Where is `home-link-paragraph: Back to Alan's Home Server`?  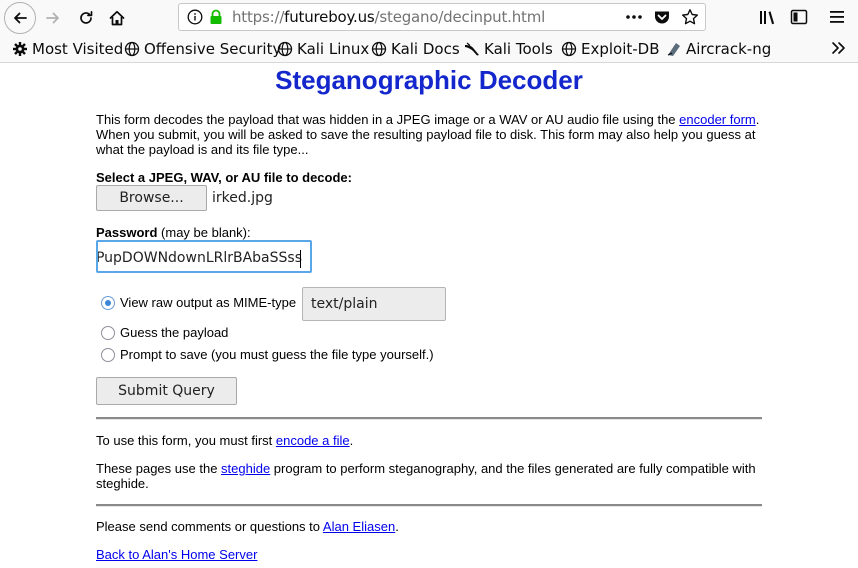
home-link-paragraph: Back to Alan's Home Server is located at coordinates (428, 554).